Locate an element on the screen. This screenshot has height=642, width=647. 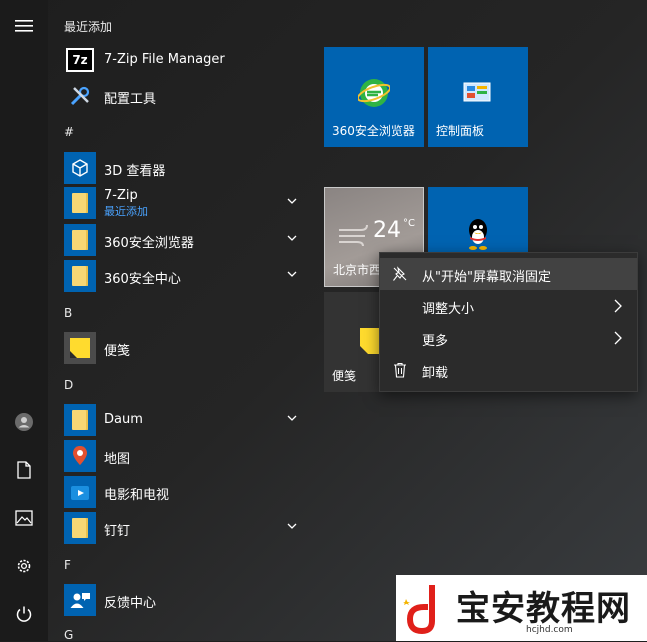
document-icon is located at coordinates (24, 470).